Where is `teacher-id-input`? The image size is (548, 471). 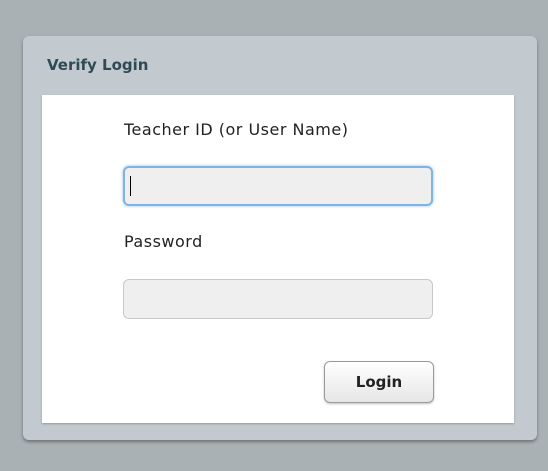 teacher-id-input is located at coordinates (278, 186).